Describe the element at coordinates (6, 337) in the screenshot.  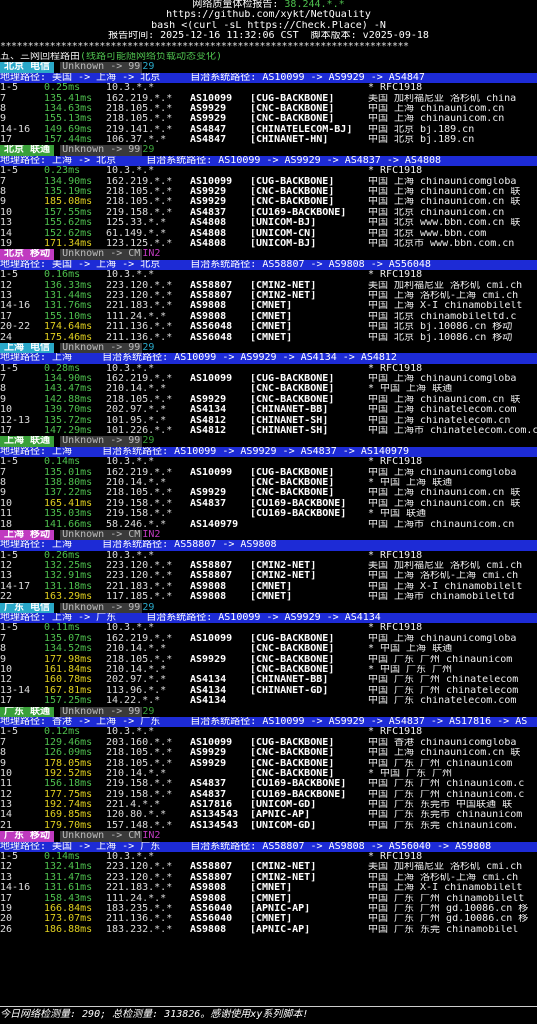
I see `hop-number: 24` at that location.